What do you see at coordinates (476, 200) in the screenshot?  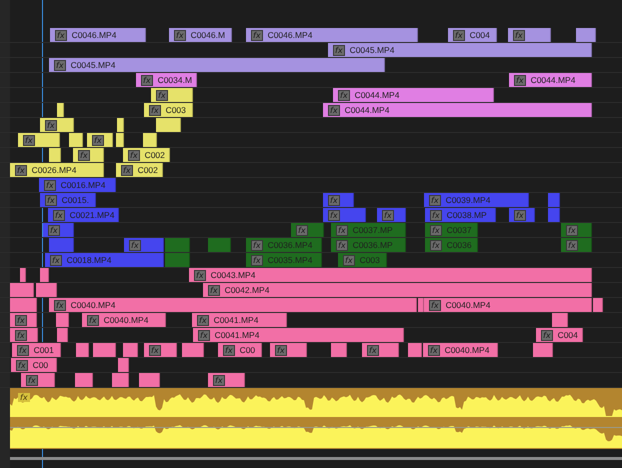 I see `video-clip: fx C0039.MP4` at bounding box center [476, 200].